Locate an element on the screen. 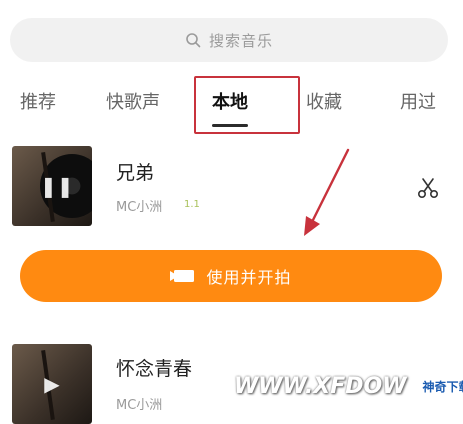  use-and-shoot-label: 使用并开拍 is located at coordinates (249, 277).